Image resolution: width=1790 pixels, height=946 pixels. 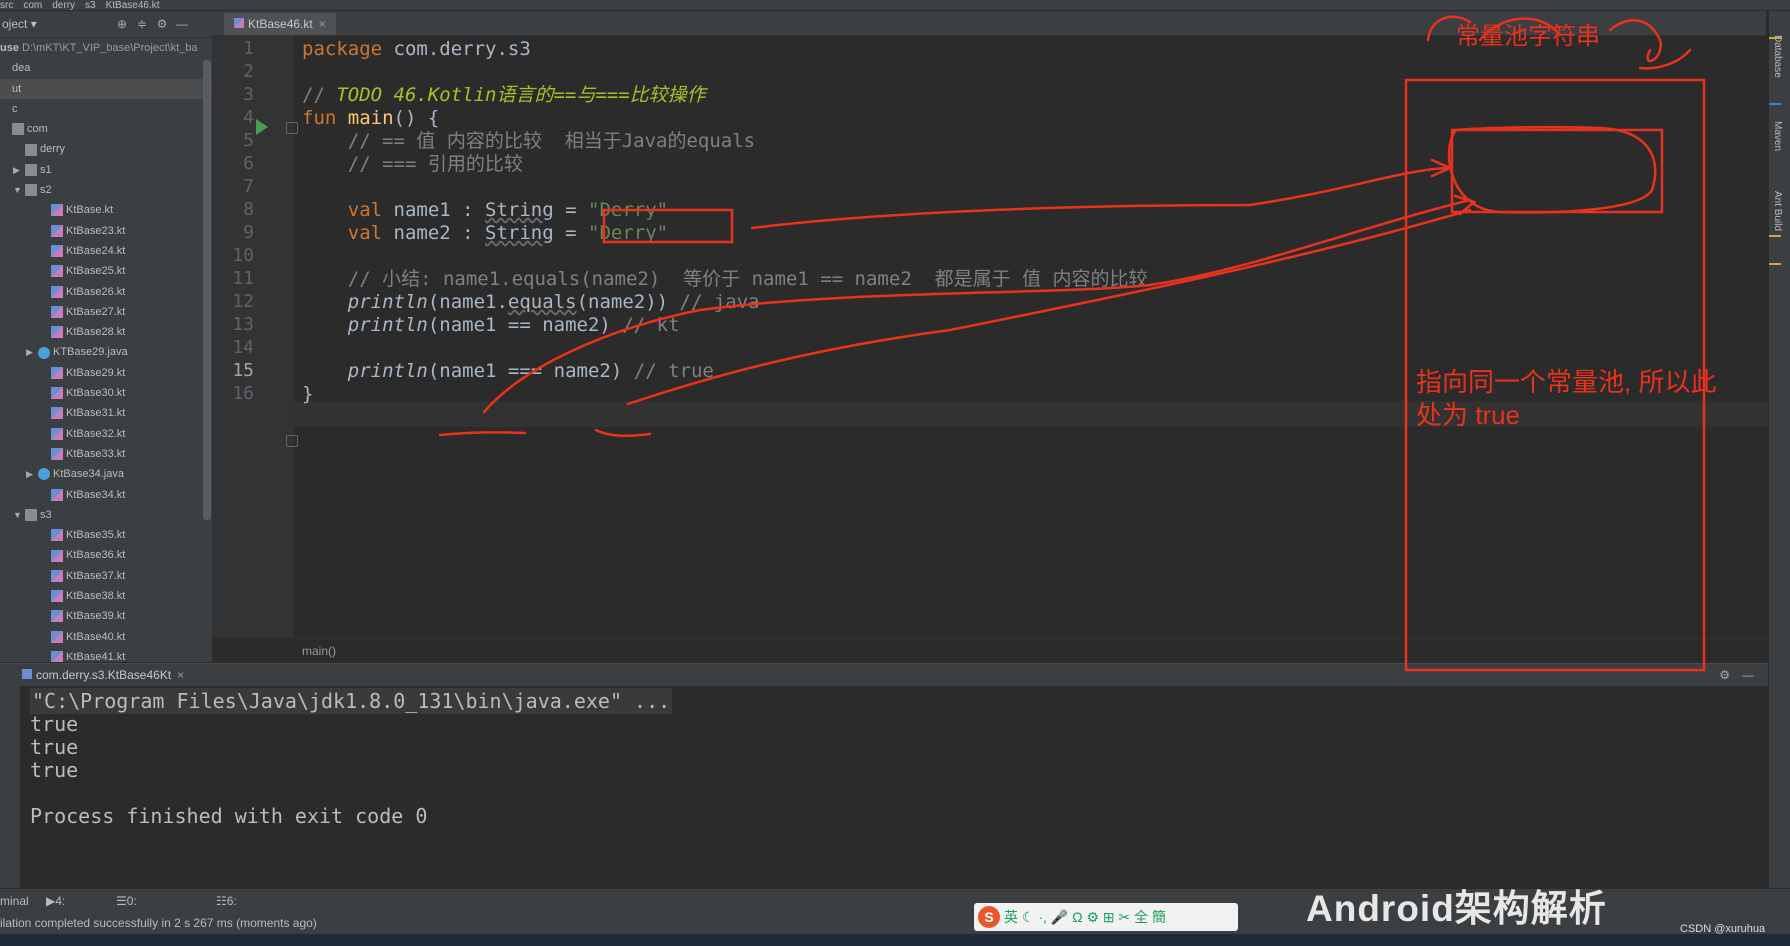 I want to click on breadcrumb-item: s3, so click(x=90, y=6).